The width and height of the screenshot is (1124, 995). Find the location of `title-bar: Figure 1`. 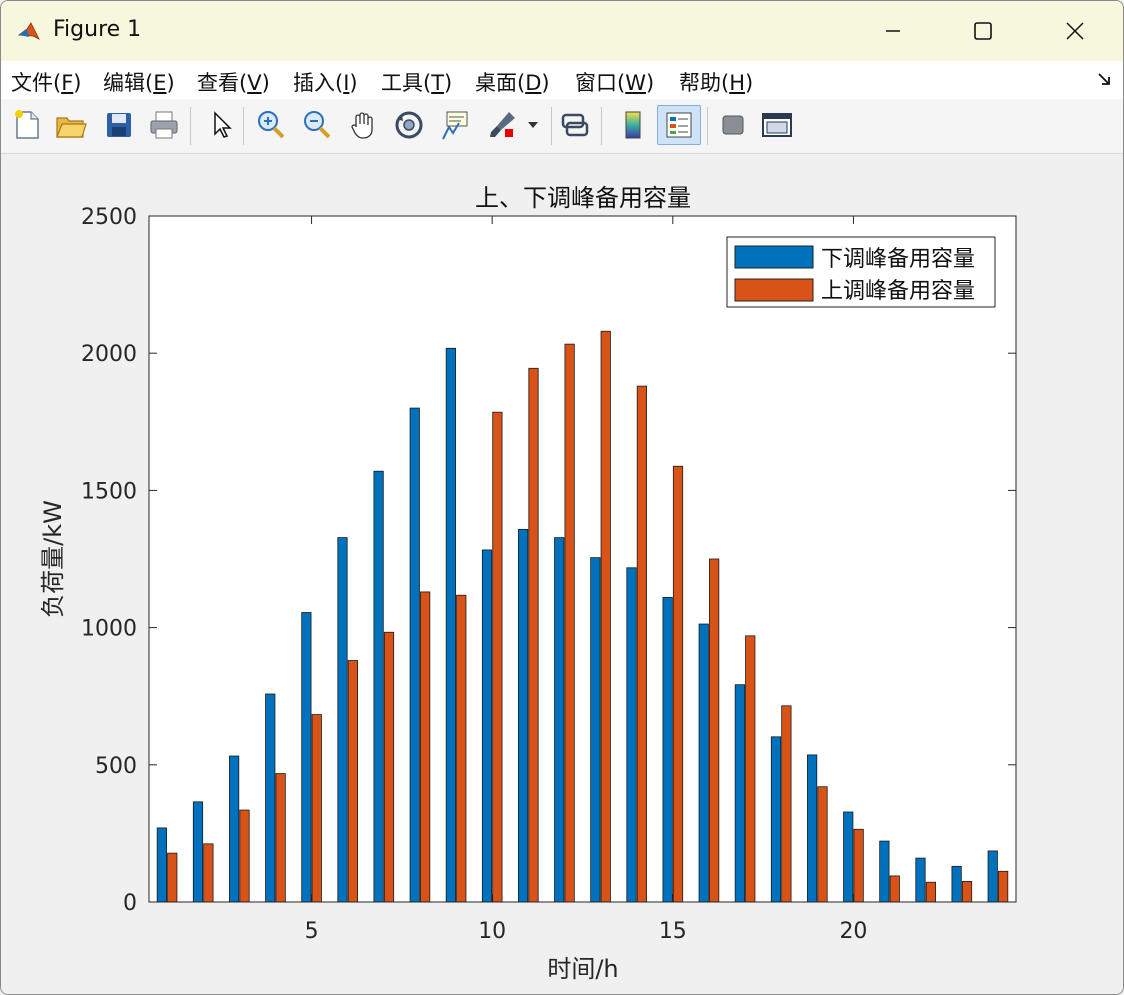

title-bar: Figure 1 is located at coordinates (562, 31).